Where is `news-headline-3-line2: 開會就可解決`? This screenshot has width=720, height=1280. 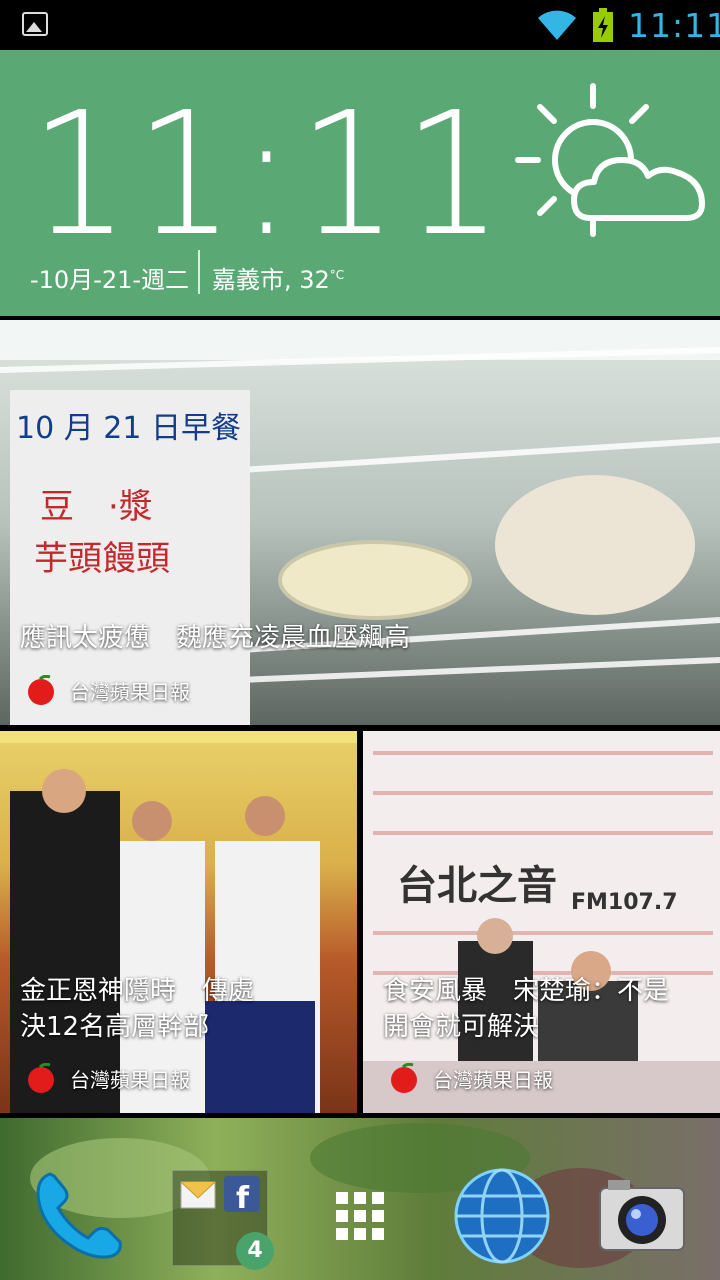 news-headline-3-line2: 開會就可解決 is located at coordinates (461, 1027).